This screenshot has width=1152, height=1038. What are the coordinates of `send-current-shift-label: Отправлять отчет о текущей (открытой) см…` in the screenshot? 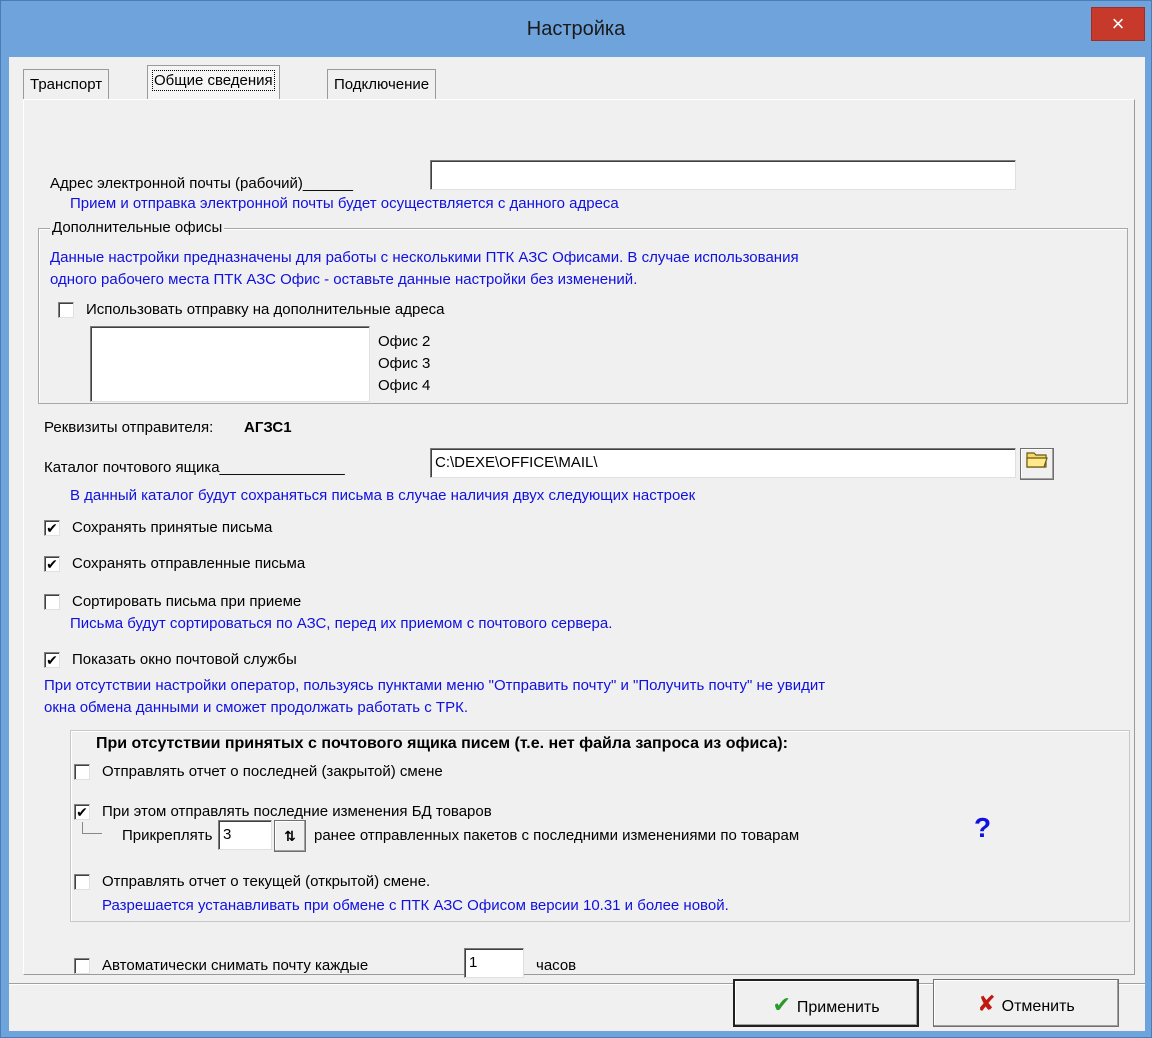 It's located at (266, 881).